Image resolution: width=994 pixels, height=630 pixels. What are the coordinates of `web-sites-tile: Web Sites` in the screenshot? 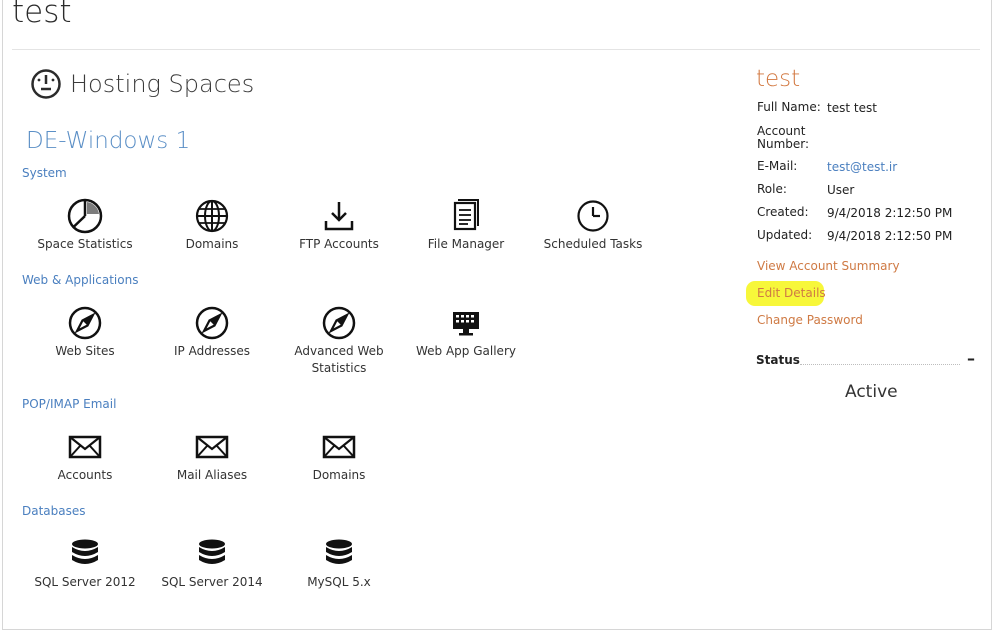 It's located at (85, 331).